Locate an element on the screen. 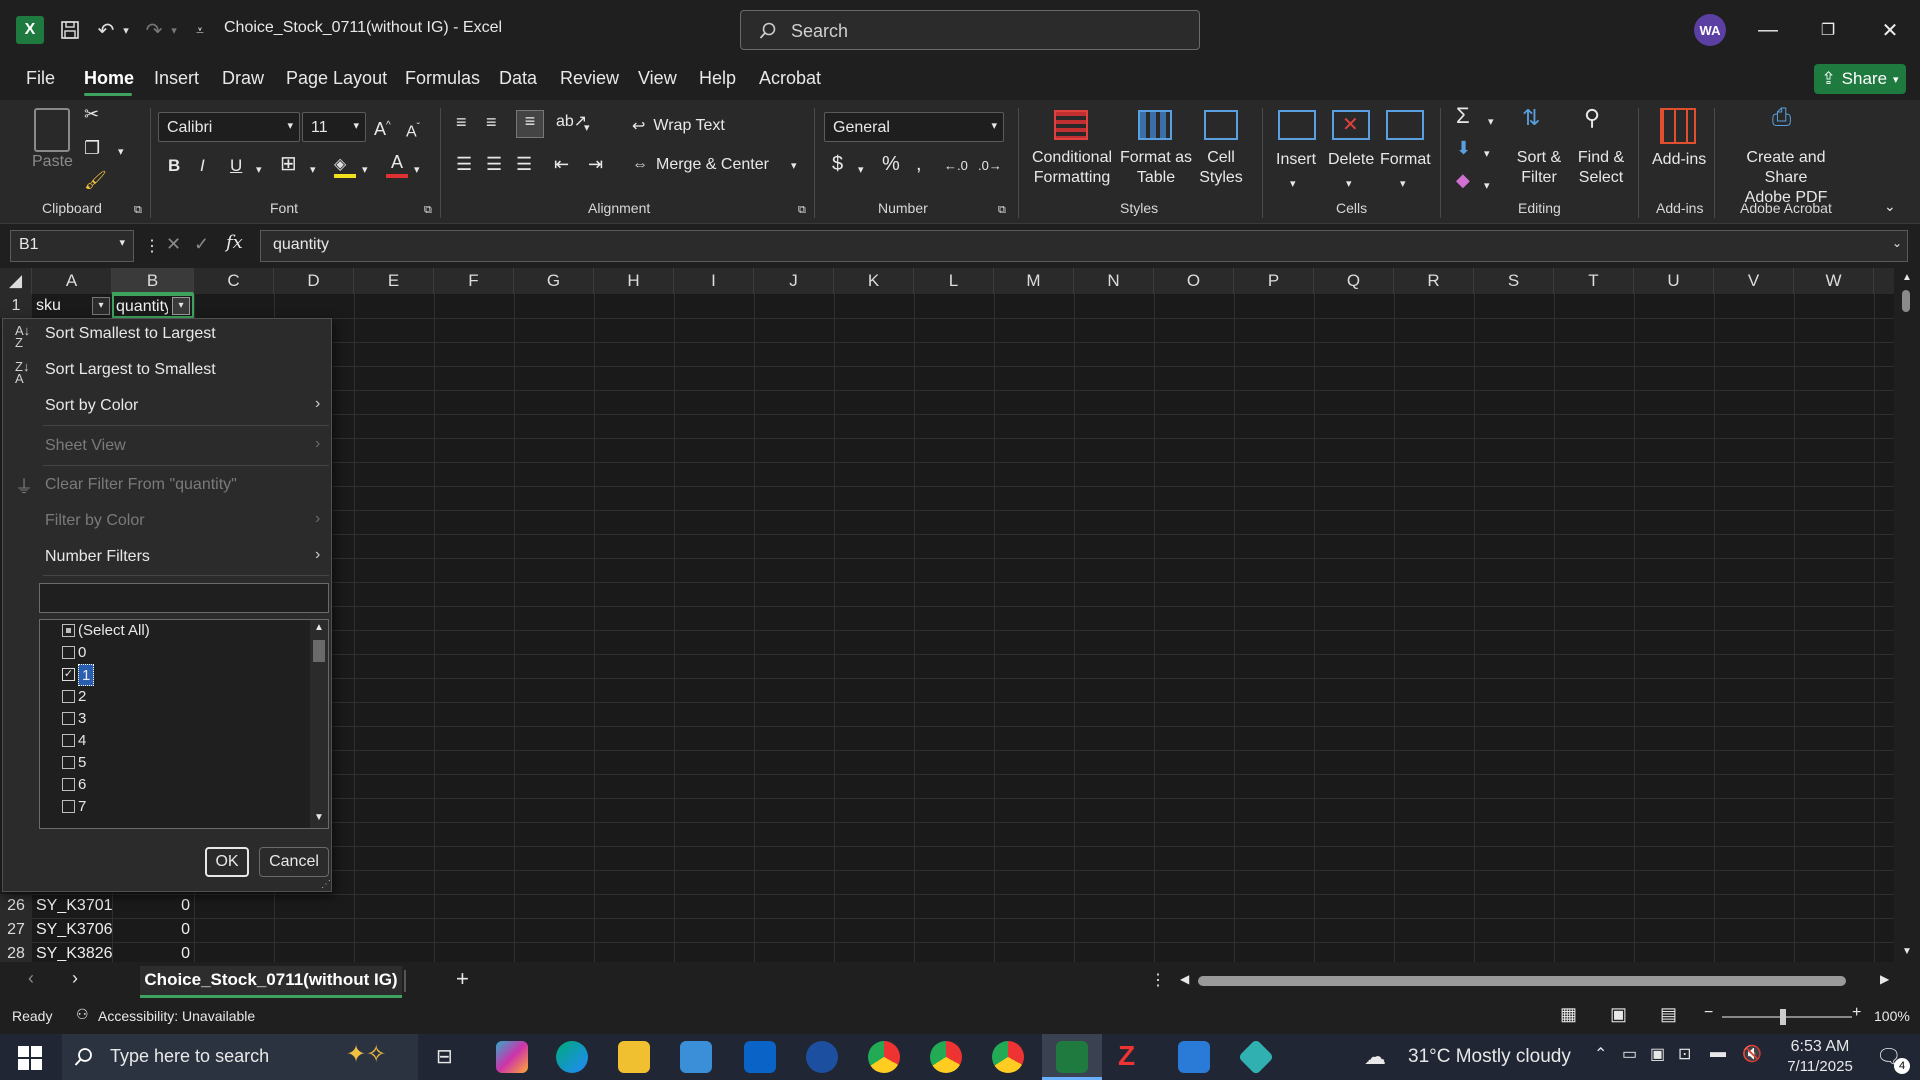  clear-dropdown-icon: ▾ is located at coordinates (1487, 186).